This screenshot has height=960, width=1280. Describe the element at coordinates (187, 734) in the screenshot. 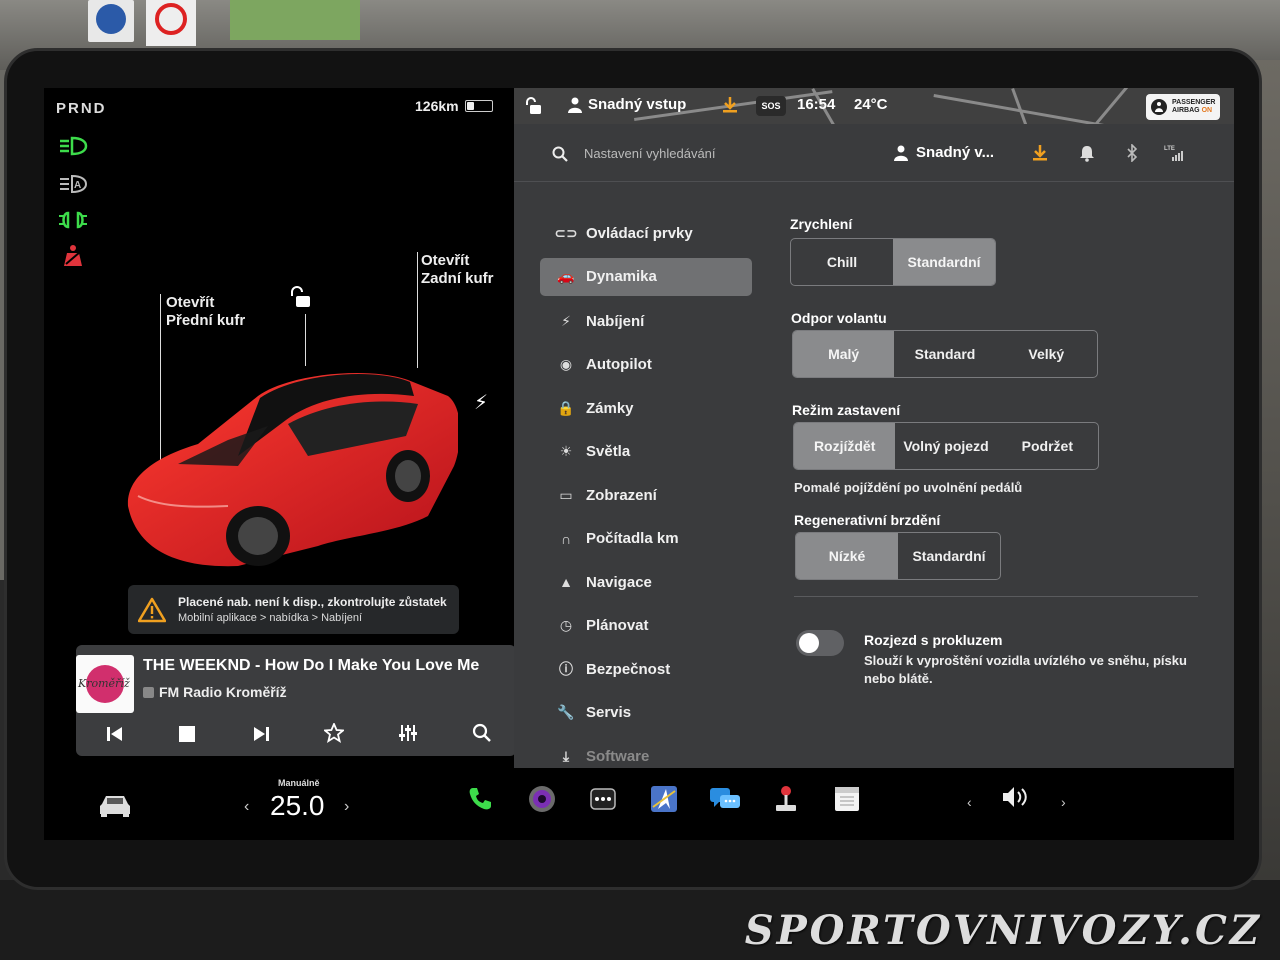

I see `stop-icon` at that location.